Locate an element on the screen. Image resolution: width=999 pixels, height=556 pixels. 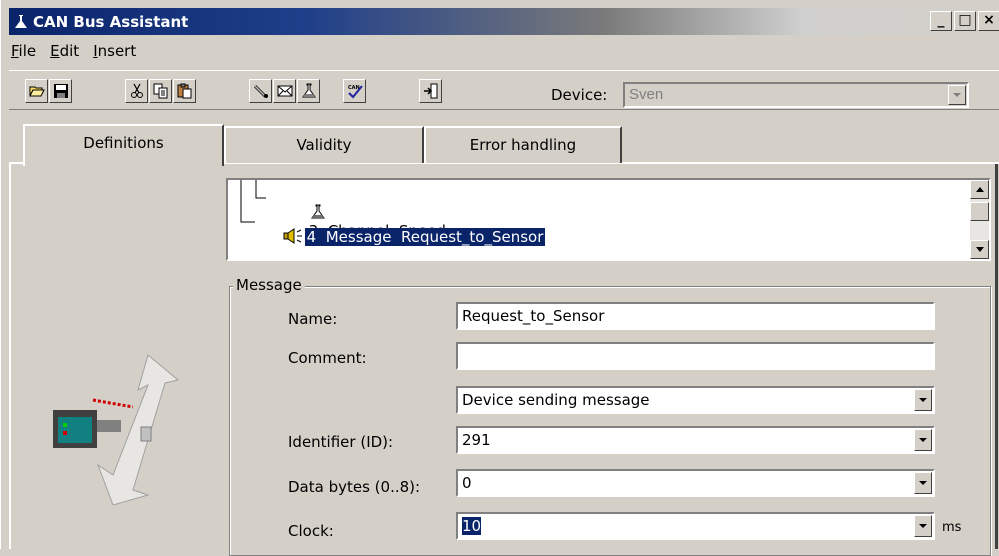
cut-button is located at coordinates (136, 91).